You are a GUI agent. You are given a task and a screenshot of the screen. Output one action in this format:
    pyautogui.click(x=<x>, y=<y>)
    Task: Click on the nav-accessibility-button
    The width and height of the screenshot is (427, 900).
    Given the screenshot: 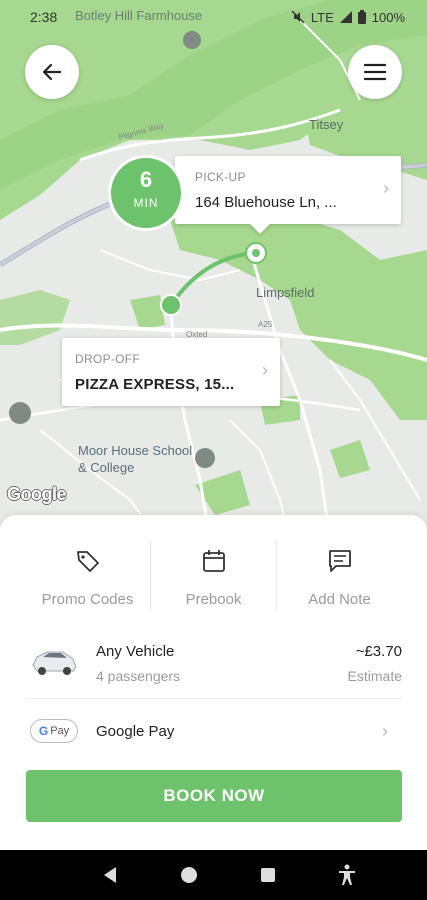 What is the action you would take?
    pyautogui.click(x=347, y=875)
    